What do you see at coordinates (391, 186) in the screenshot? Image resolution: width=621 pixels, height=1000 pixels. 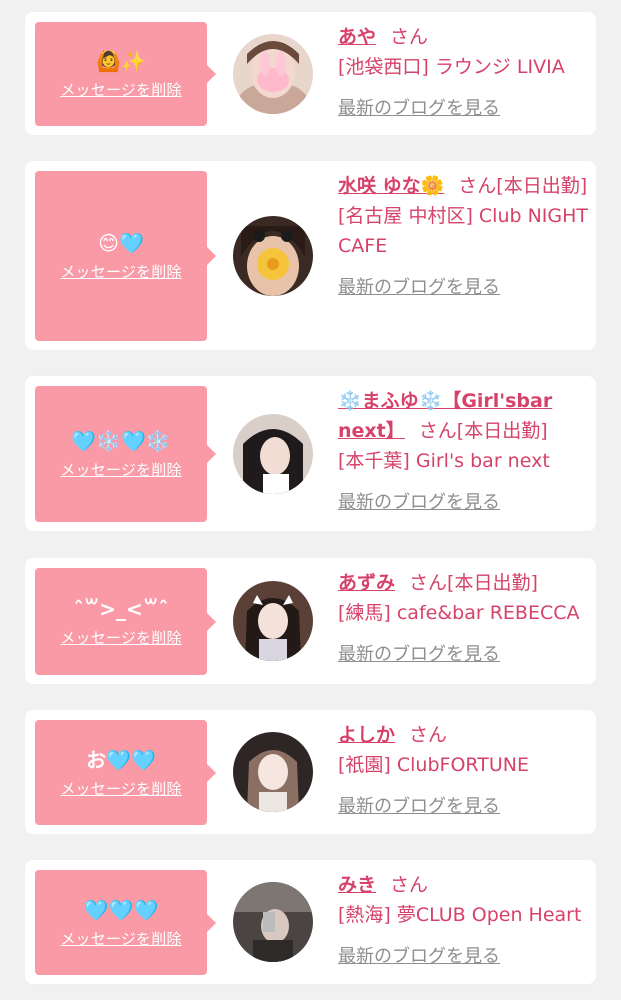 I see `cast-name-link: 水咲 ゆな🌼` at bounding box center [391, 186].